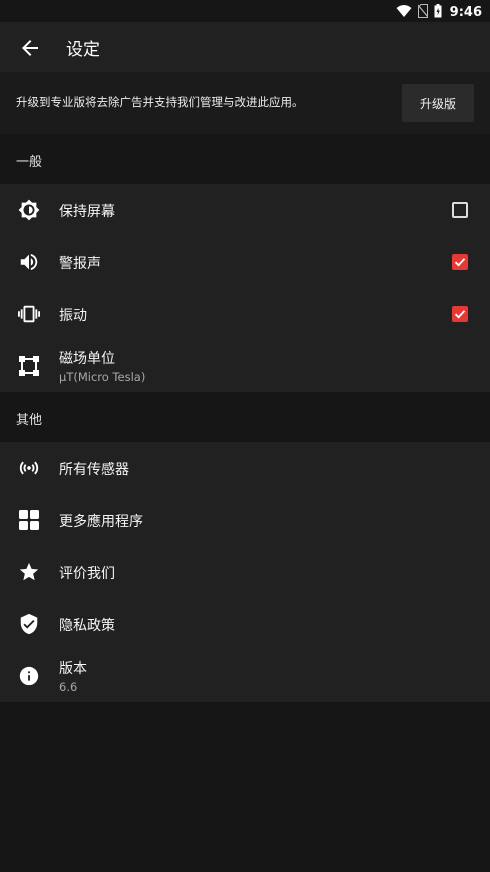 The height and width of the screenshot is (872, 490). What do you see at coordinates (460, 210) in the screenshot?
I see `keep-screen-checkbox` at bounding box center [460, 210].